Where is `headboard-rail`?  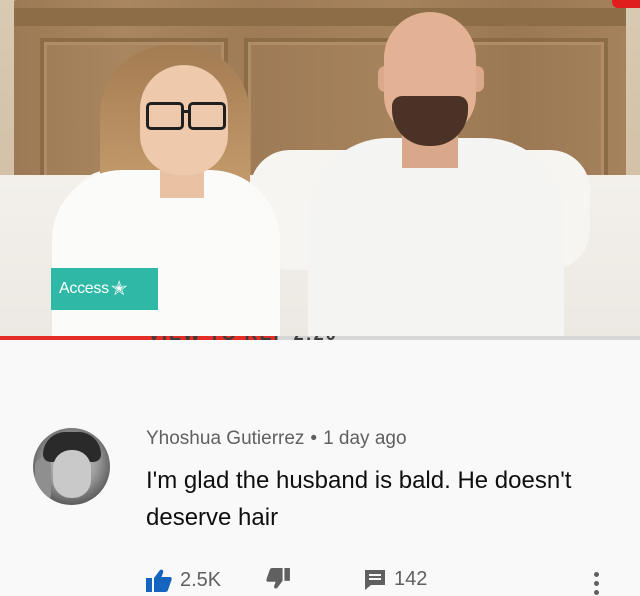 headboard-rail is located at coordinates (320, 17).